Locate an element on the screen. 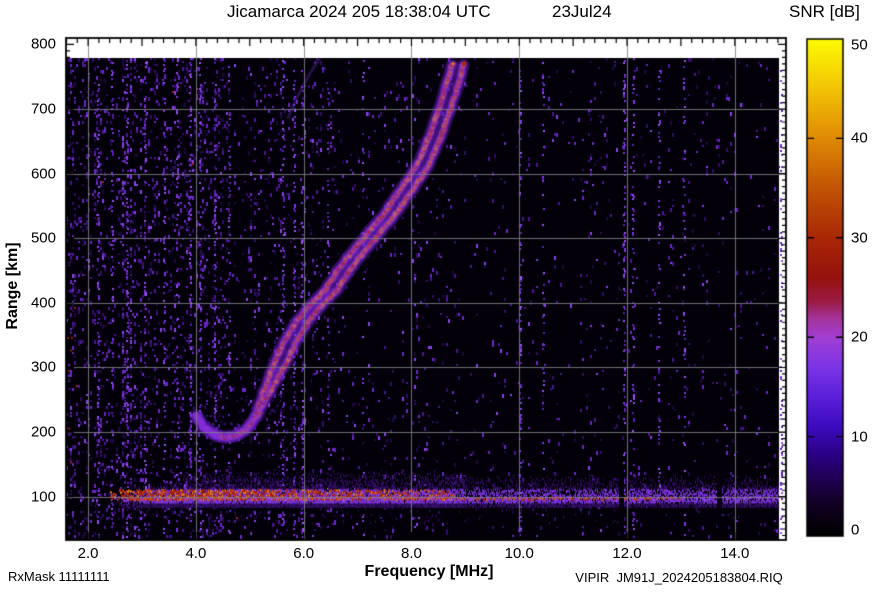  colorbar-tick-label: 10 is located at coordinates (859, 437).